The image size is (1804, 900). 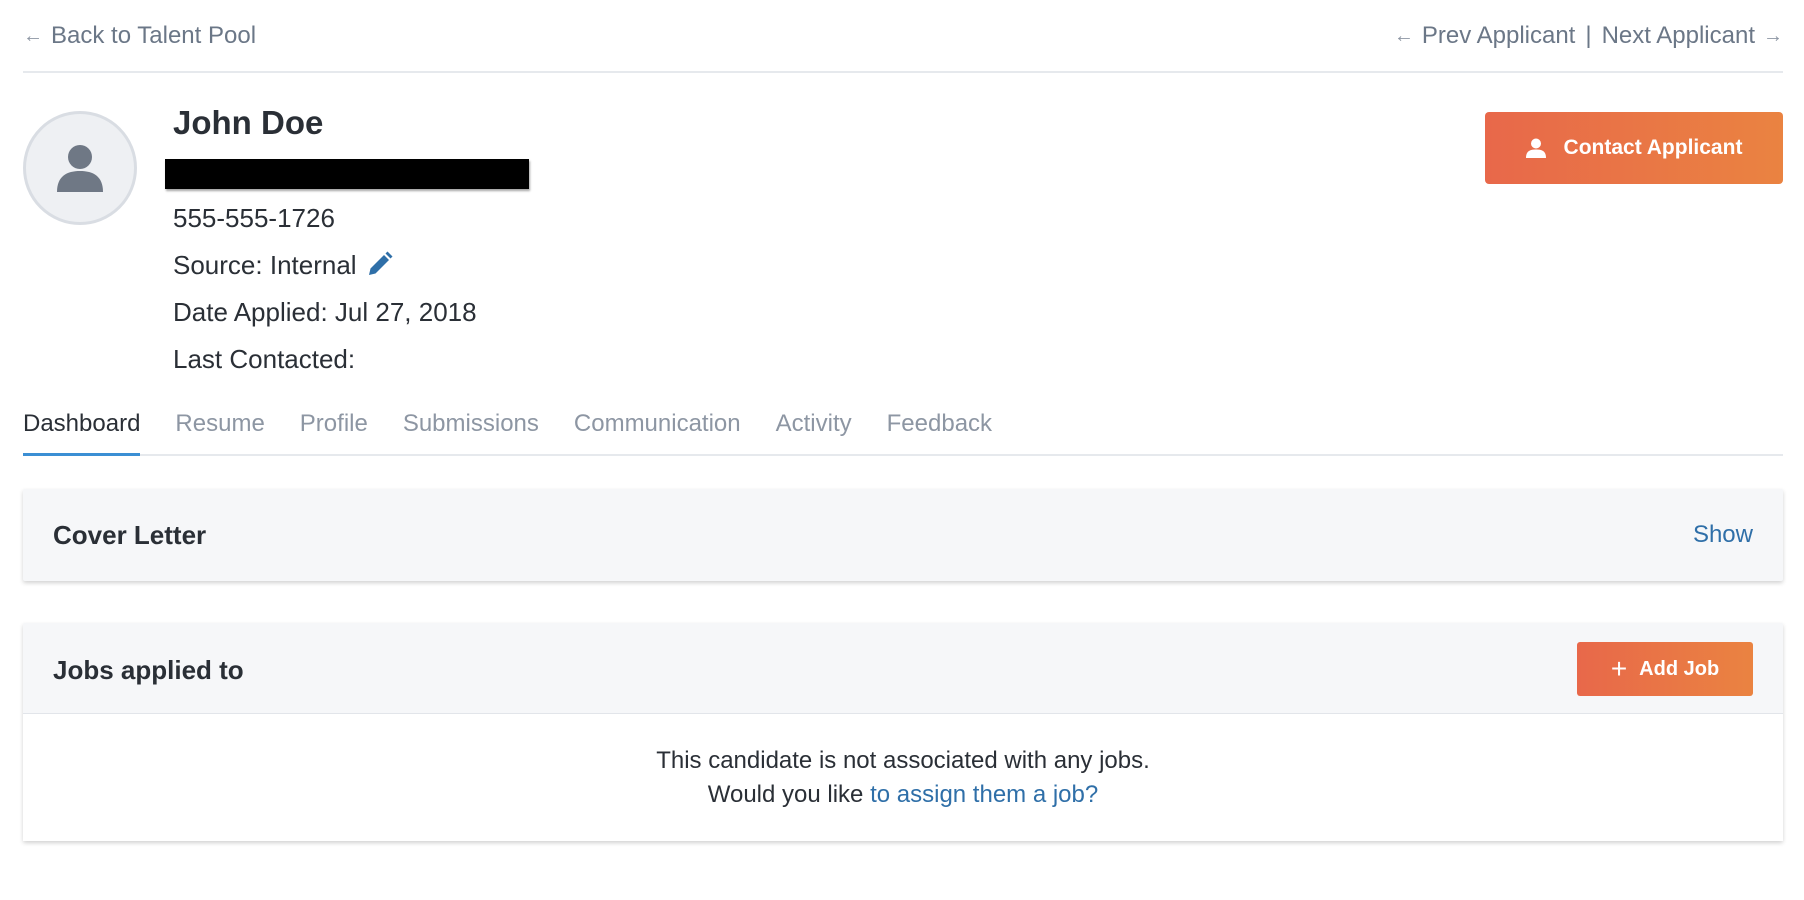 I want to click on pencil-icon, so click(x=379, y=265).